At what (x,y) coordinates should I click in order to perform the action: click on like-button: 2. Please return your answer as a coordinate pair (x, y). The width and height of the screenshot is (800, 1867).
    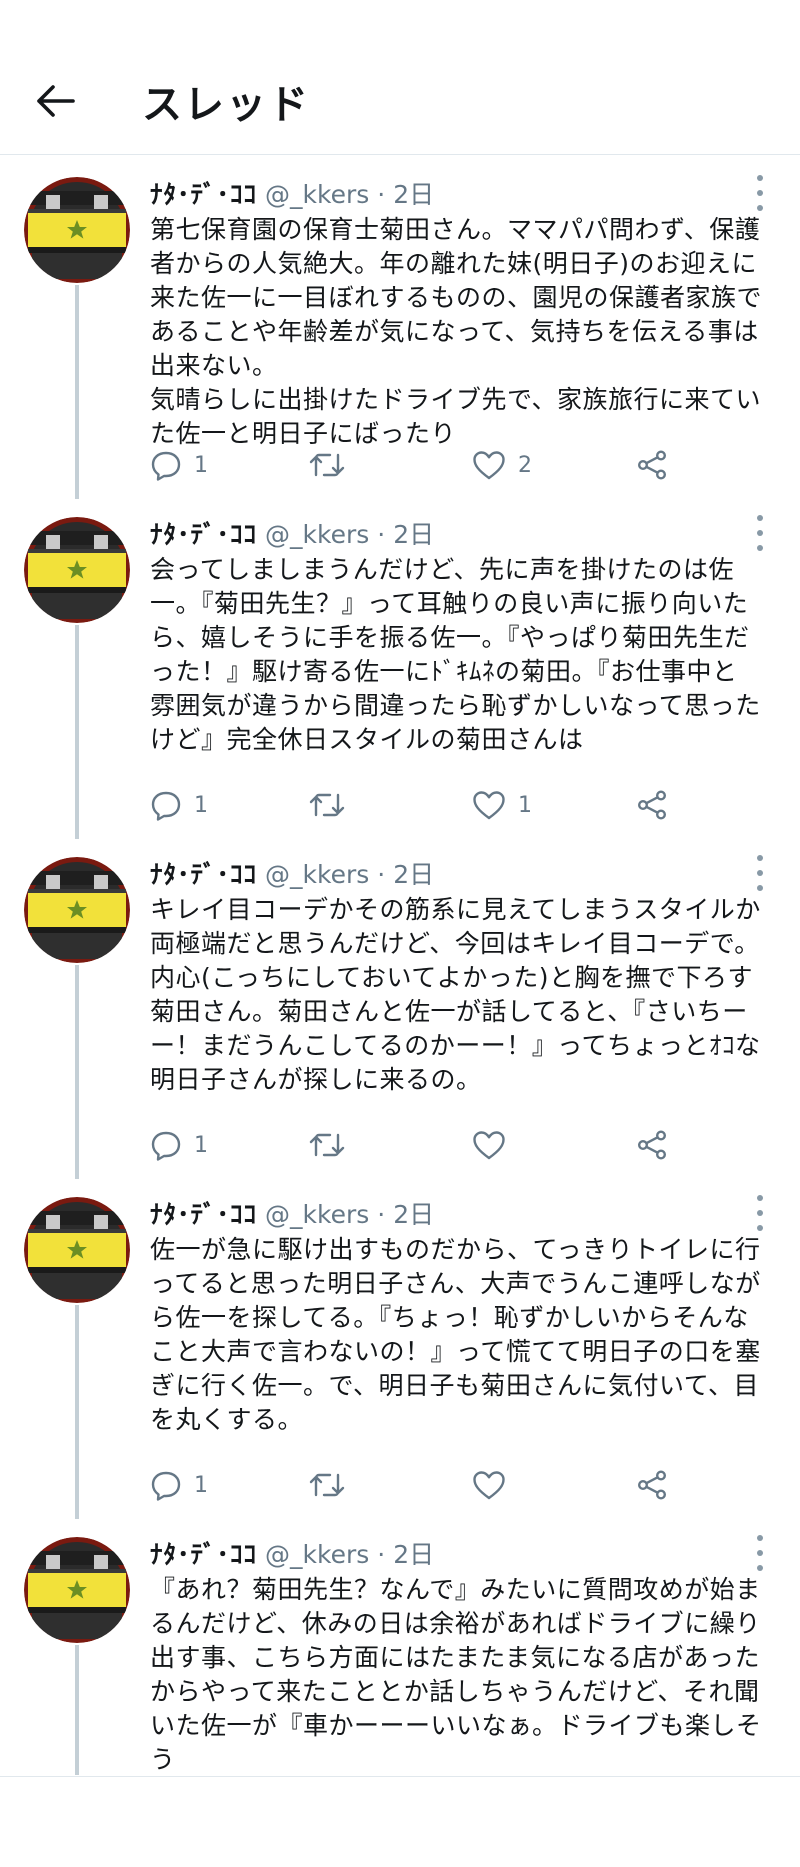
    Looking at the image, I should click on (502, 465).